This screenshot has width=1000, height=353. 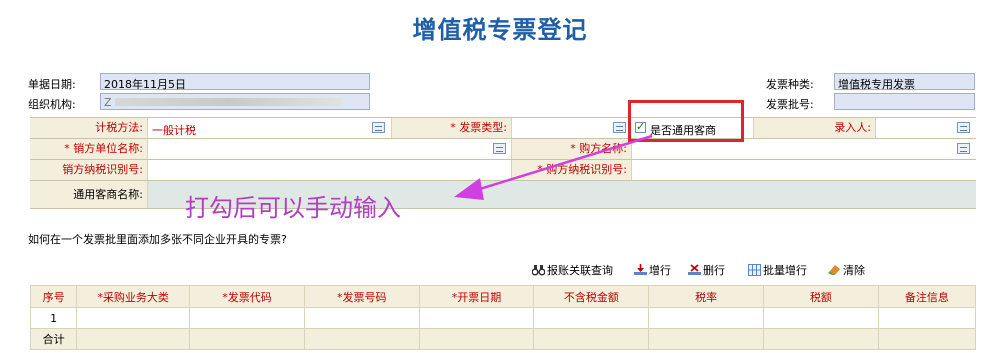 What do you see at coordinates (235, 82) in the screenshot?
I see `doc-date-field: 2018年11月5日` at bounding box center [235, 82].